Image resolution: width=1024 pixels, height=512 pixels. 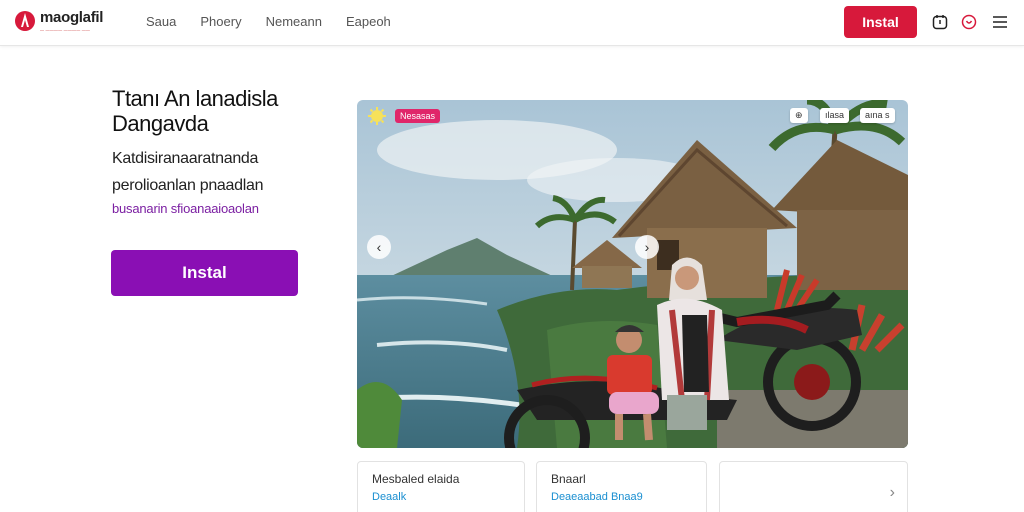 I want to click on photo-chip-1: ⊕, so click(x=799, y=115).